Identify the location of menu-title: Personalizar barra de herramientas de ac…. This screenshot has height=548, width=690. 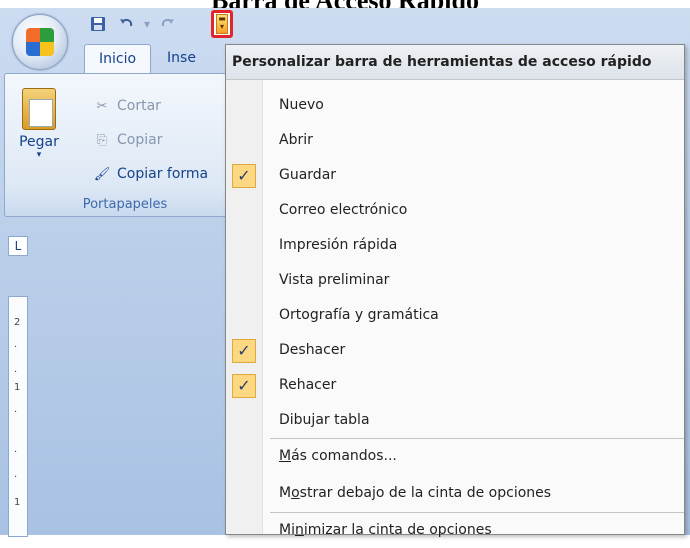
(455, 62).